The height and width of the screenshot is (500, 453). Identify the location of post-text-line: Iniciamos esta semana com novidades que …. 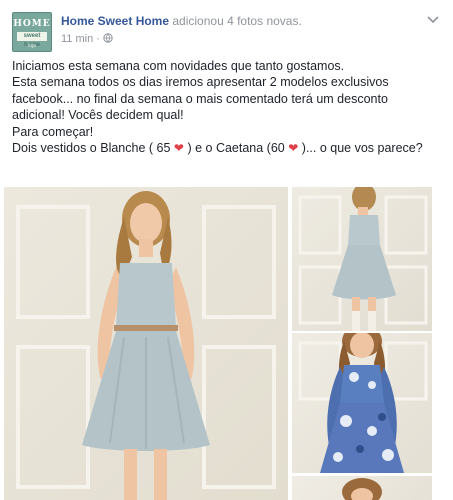
(178, 66).